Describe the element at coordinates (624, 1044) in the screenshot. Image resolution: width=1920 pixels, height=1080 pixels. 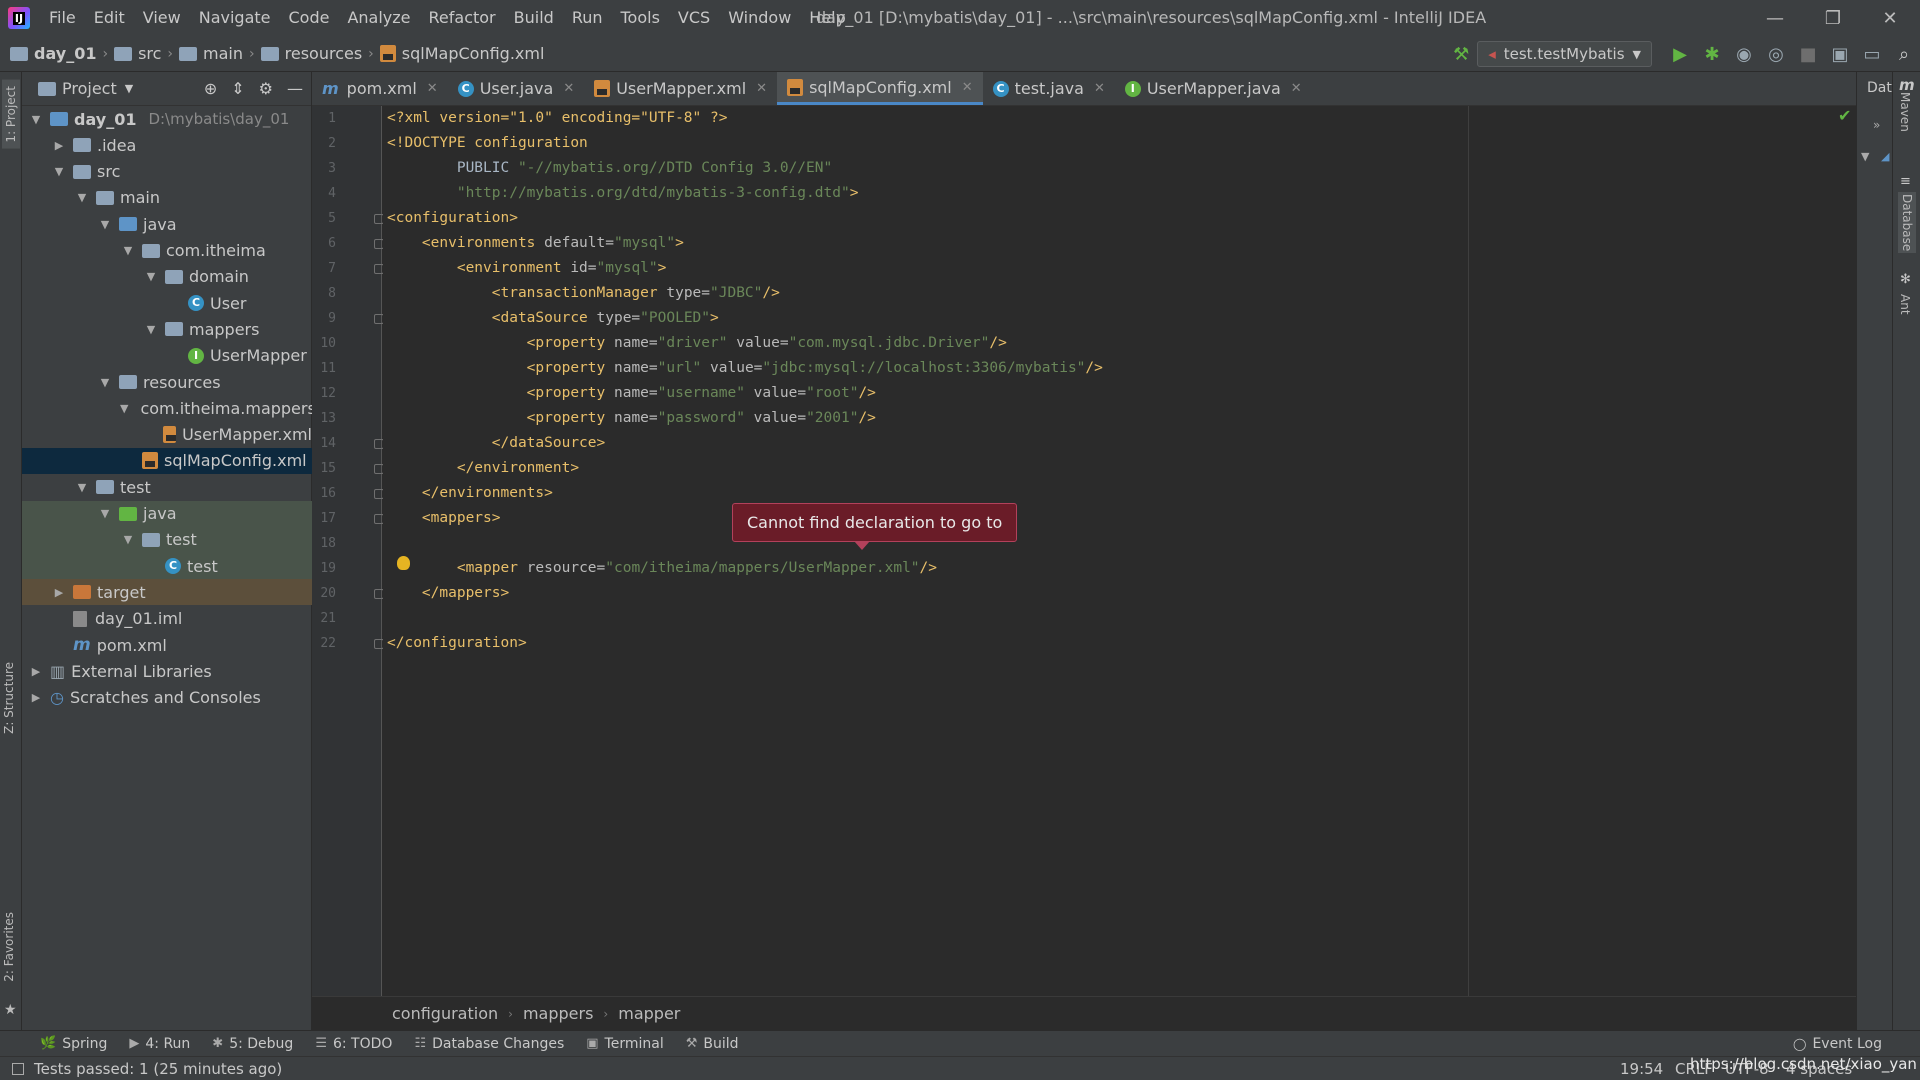
I see `tool-window-terminal: ▣ Terminal` at that location.